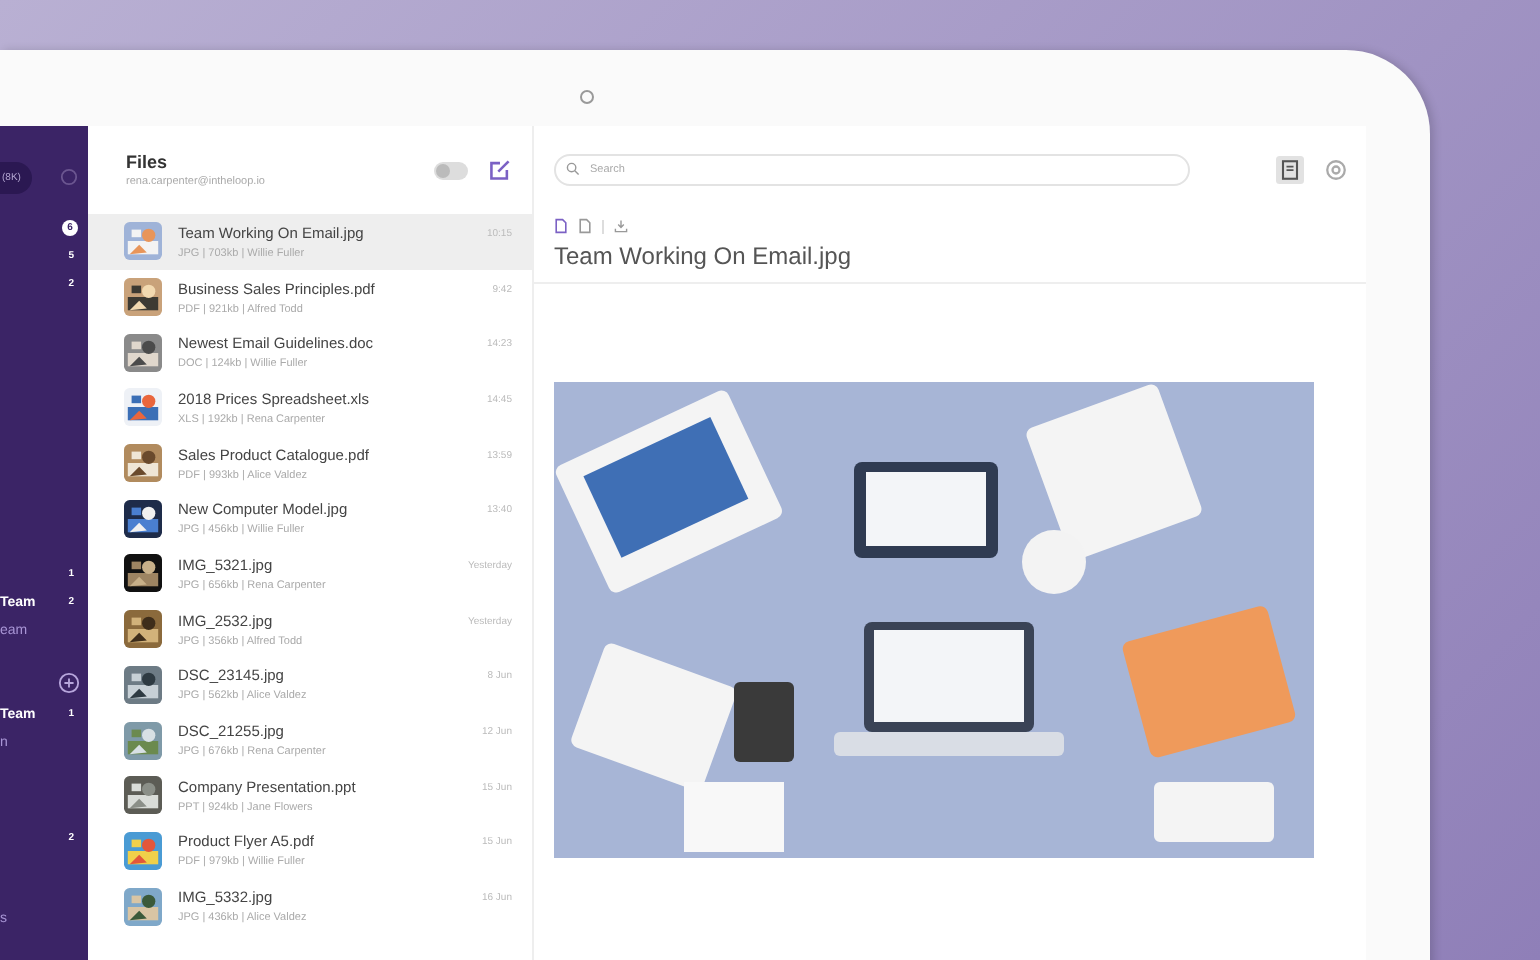 This screenshot has height=960, width=1540. What do you see at coordinates (1290, 170) in the screenshot?
I see `document-icon` at bounding box center [1290, 170].